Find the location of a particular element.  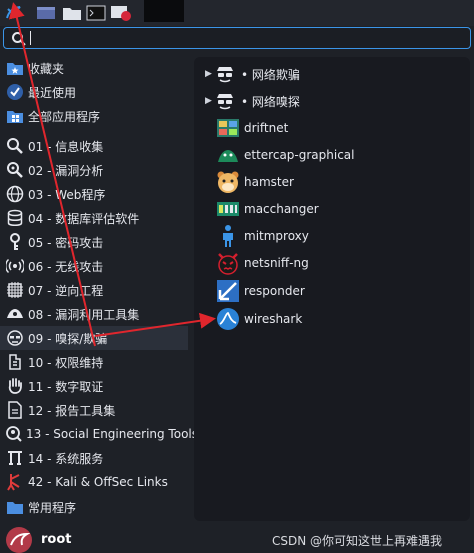

category-label: 最近使用 is located at coordinates (52, 92).